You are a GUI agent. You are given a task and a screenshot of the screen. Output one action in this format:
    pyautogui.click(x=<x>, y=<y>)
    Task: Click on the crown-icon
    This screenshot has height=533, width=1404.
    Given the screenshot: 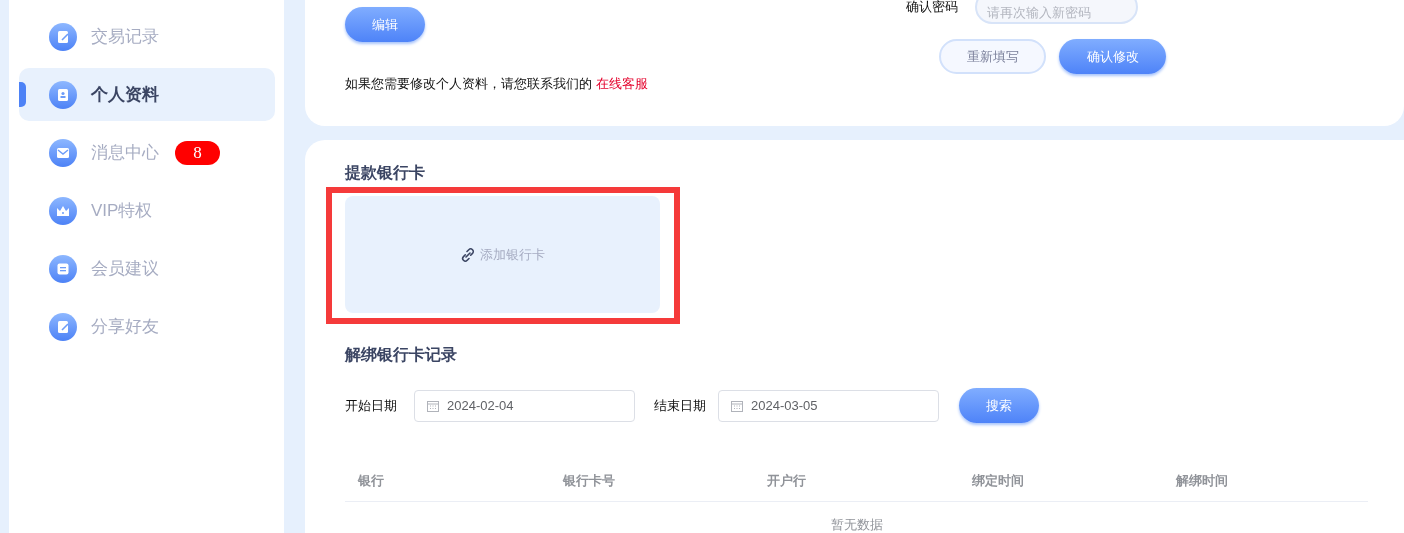 What is the action you would take?
    pyautogui.click(x=63, y=210)
    